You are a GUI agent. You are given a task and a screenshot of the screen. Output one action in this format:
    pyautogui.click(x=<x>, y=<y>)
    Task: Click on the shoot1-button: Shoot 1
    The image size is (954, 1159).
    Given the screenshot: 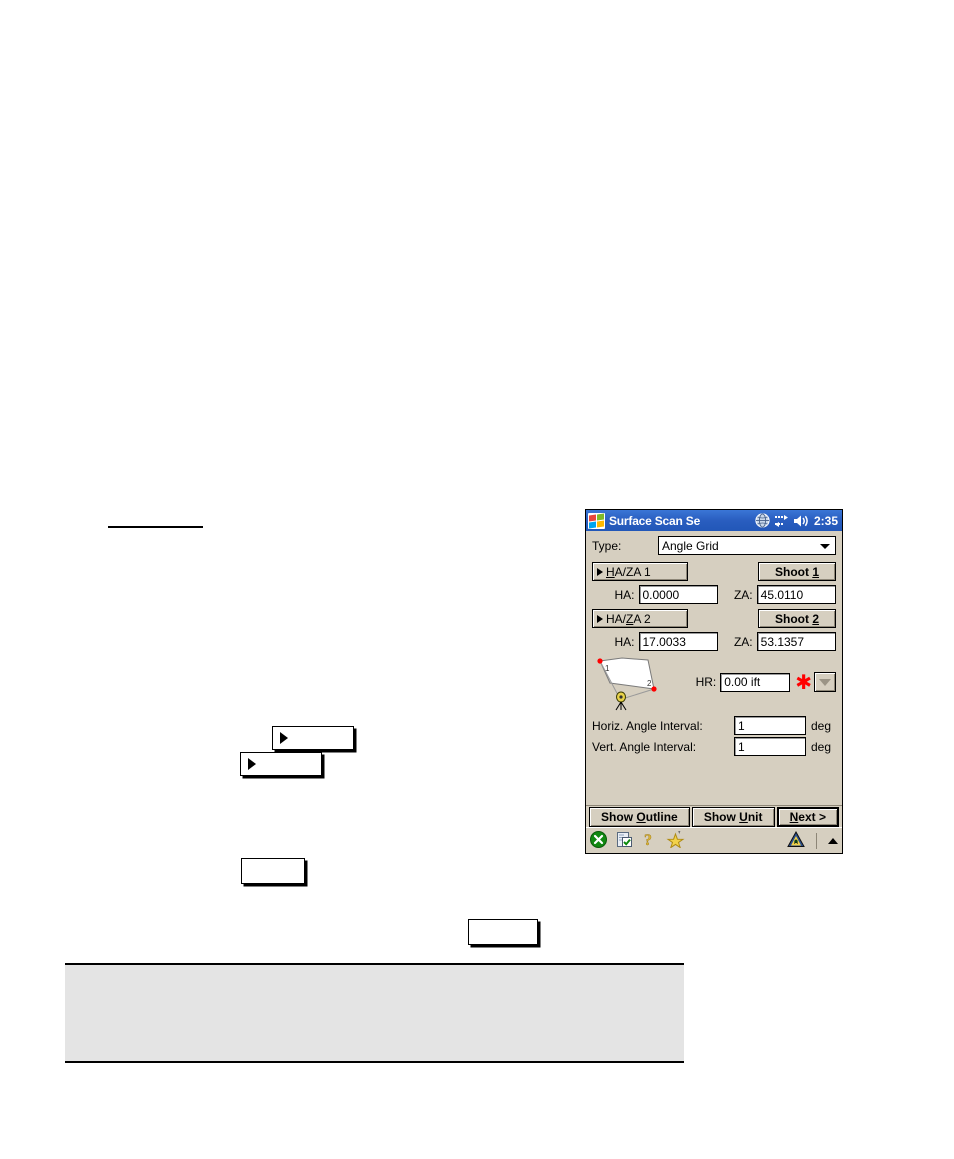 What is the action you would take?
    pyautogui.click(x=797, y=571)
    